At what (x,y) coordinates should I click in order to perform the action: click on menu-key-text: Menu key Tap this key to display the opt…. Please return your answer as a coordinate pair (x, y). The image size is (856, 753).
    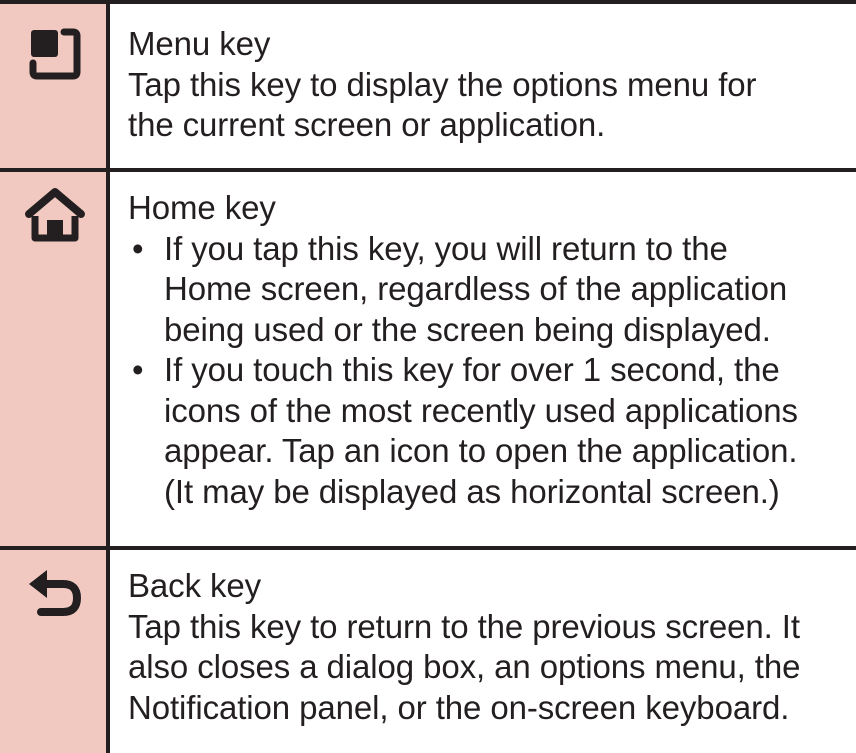
    Looking at the image, I should click on (489, 85).